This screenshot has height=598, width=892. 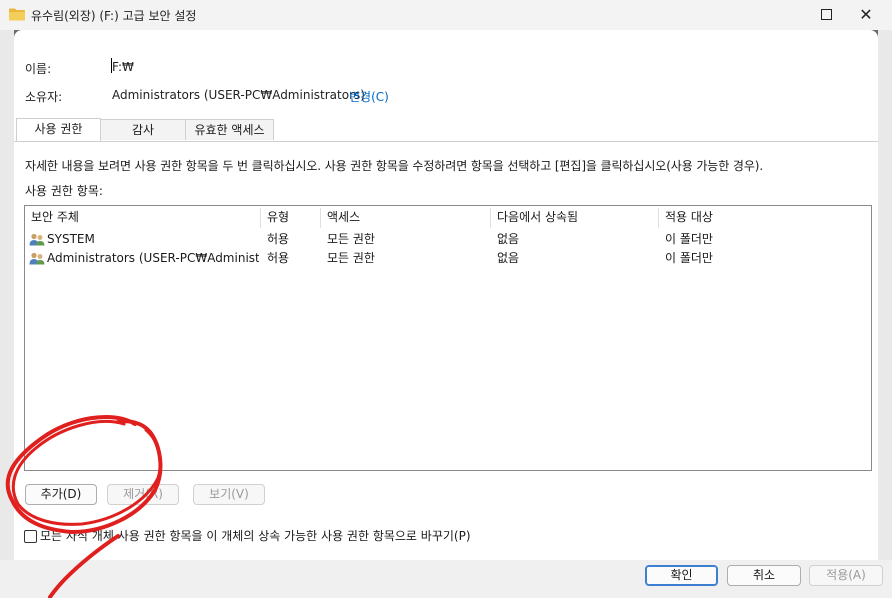 What do you see at coordinates (61, 494) in the screenshot?
I see `add-button: 추가(D)` at bounding box center [61, 494].